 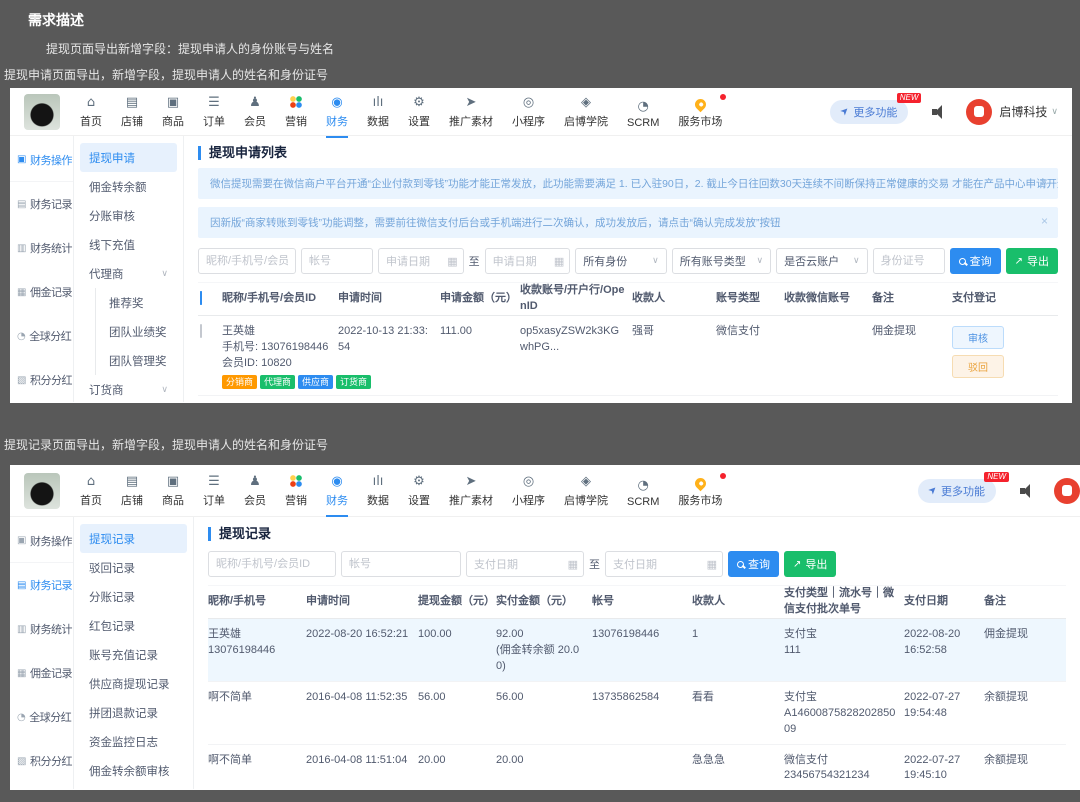 What do you see at coordinates (133, 567) in the screenshot?
I see `secondary-sidebar-item: 驳回记录` at bounding box center [133, 567].